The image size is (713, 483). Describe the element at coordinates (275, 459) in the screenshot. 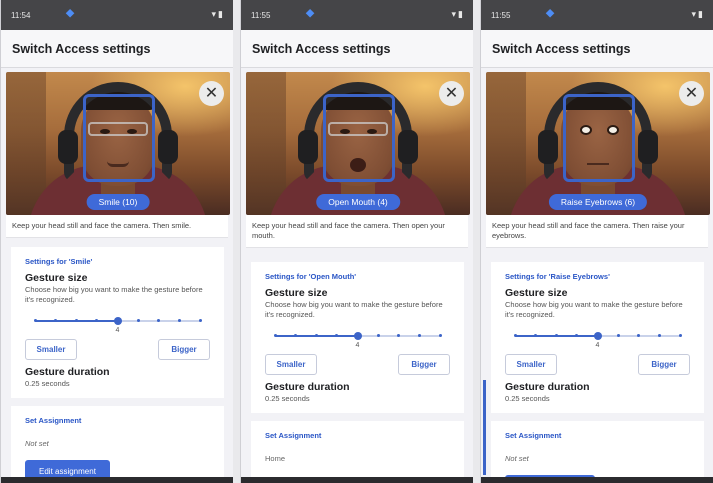

I see `assignment-value: Home` at that location.